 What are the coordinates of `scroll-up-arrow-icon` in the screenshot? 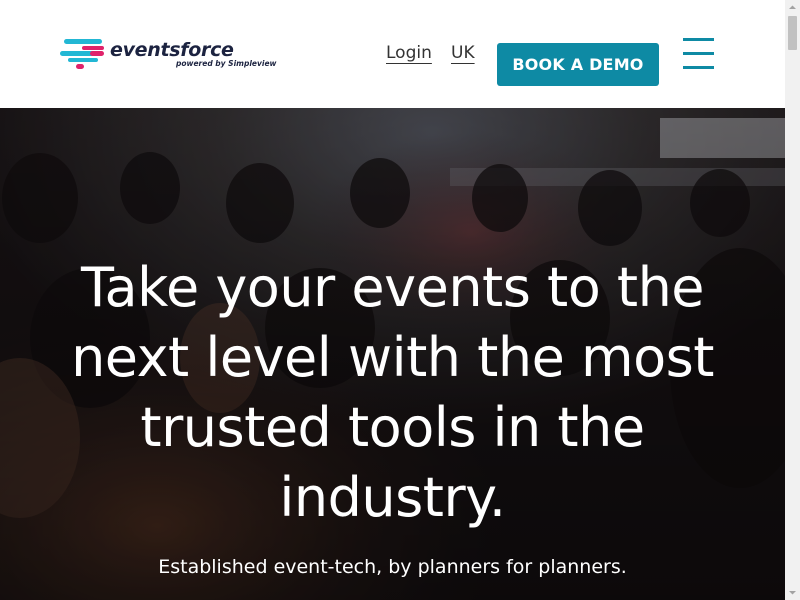 It's located at (792, 7).